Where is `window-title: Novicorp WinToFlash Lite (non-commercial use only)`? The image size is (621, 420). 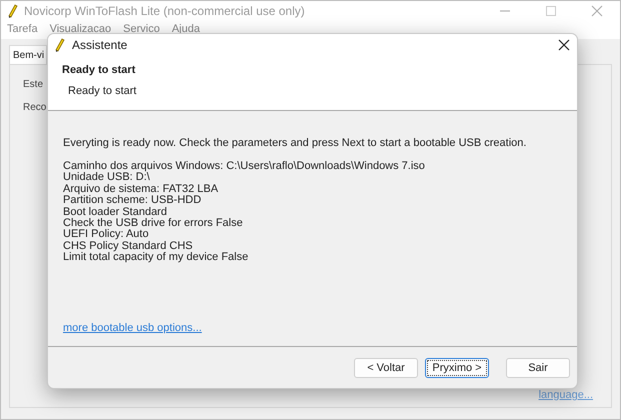 window-title: Novicorp WinToFlash Lite (non-commercial use only) is located at coordinates (165, 11).